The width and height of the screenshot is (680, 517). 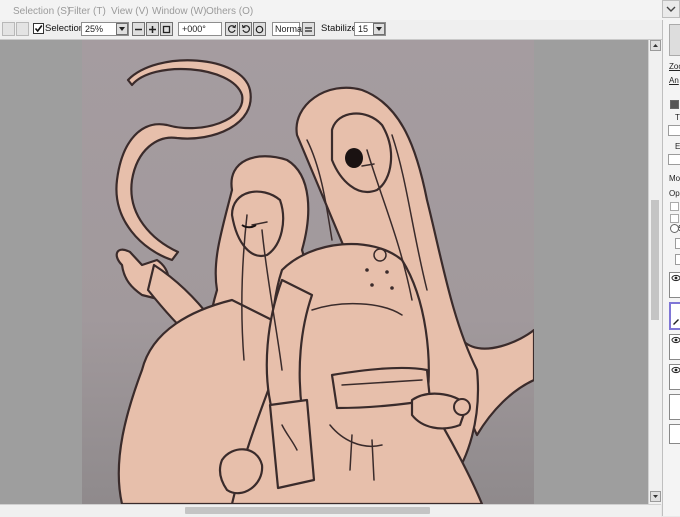 What do you see at coordinates (677, 146) in the screenshot?
I see `panel-label-e: E` at bounding box center [677, 146].